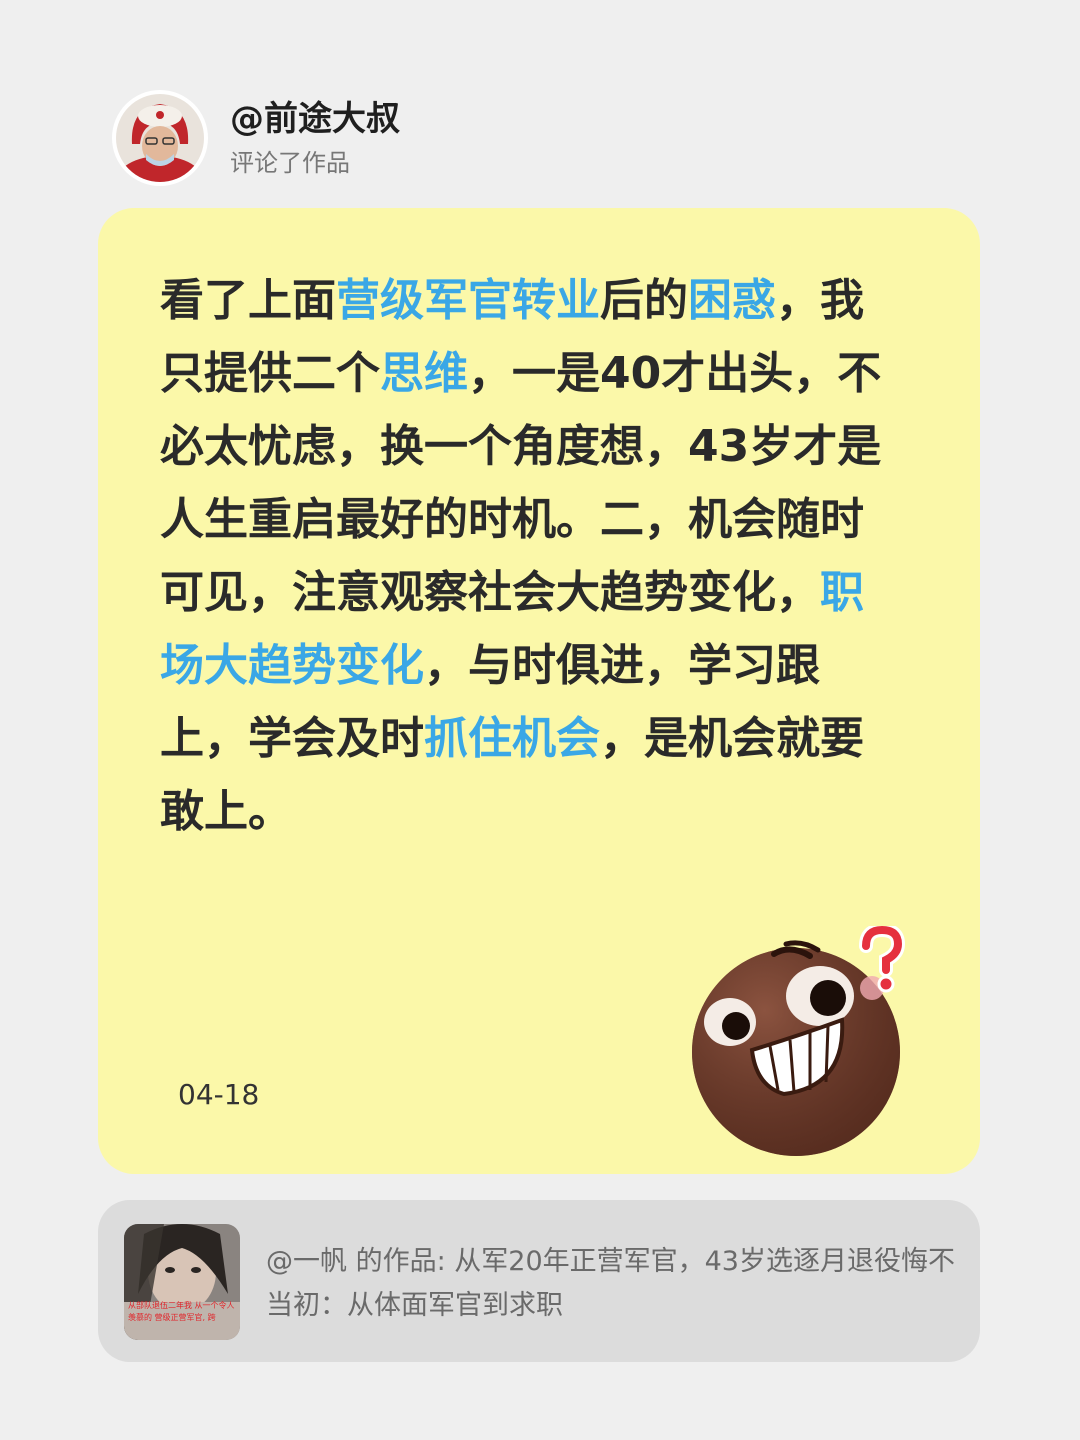  I want to click on comment-header: @前途大叔 评论了作品, so click(256, 138).